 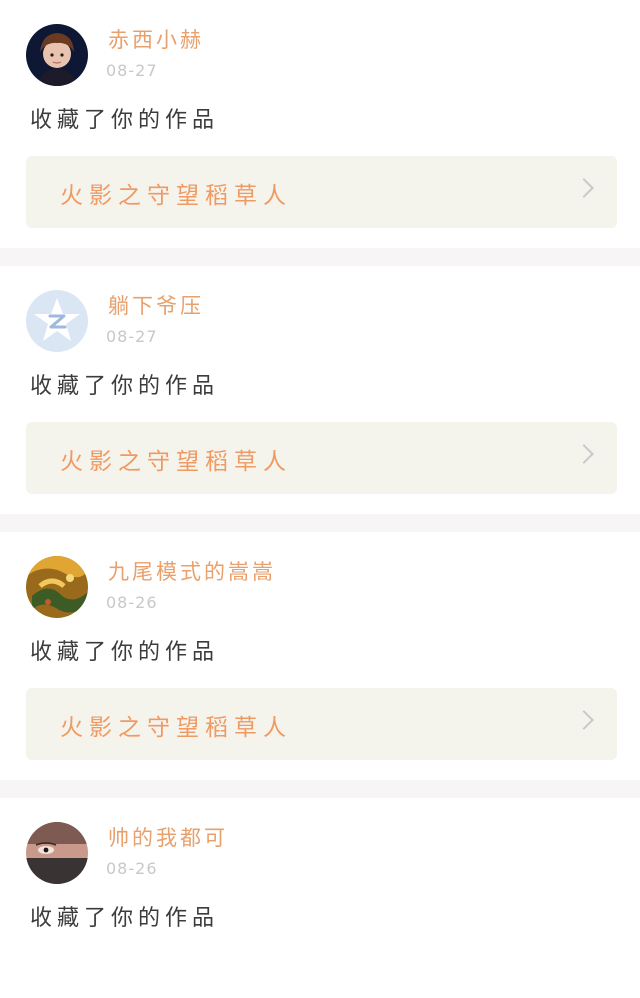 I want to click on username: 九尾模式的嵩嵩, so click(x=192, y=571).